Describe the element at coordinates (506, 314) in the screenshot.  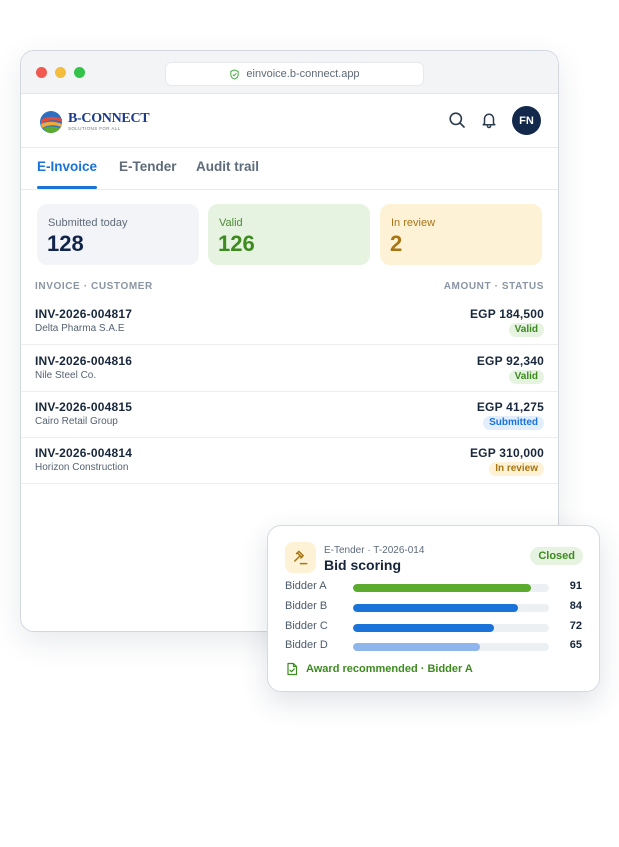
I see `invoice-amount: EGP 184,500` at that location.